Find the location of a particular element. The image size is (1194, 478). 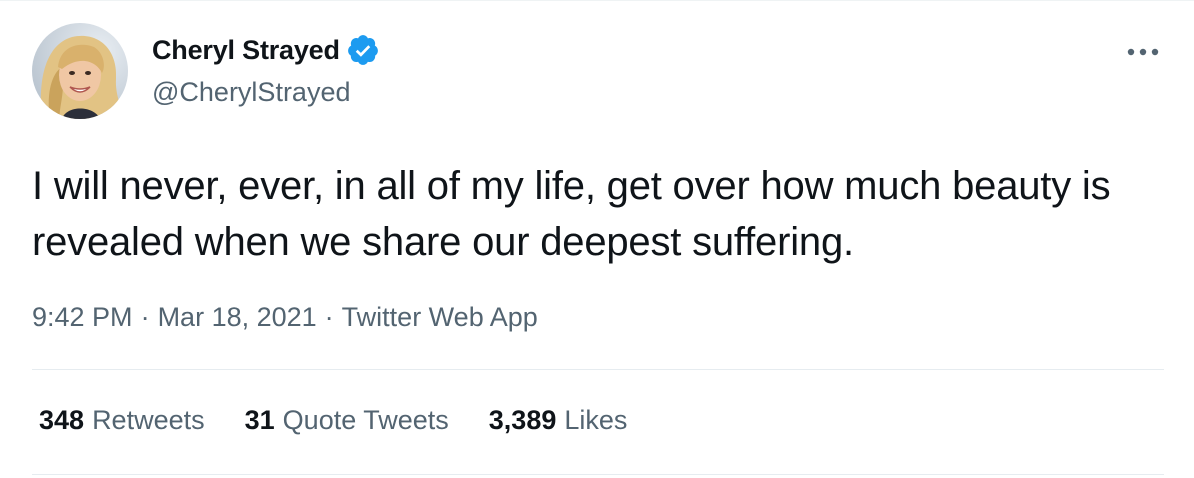

likes-count: 3,389 is located at coordinates (522, 420).